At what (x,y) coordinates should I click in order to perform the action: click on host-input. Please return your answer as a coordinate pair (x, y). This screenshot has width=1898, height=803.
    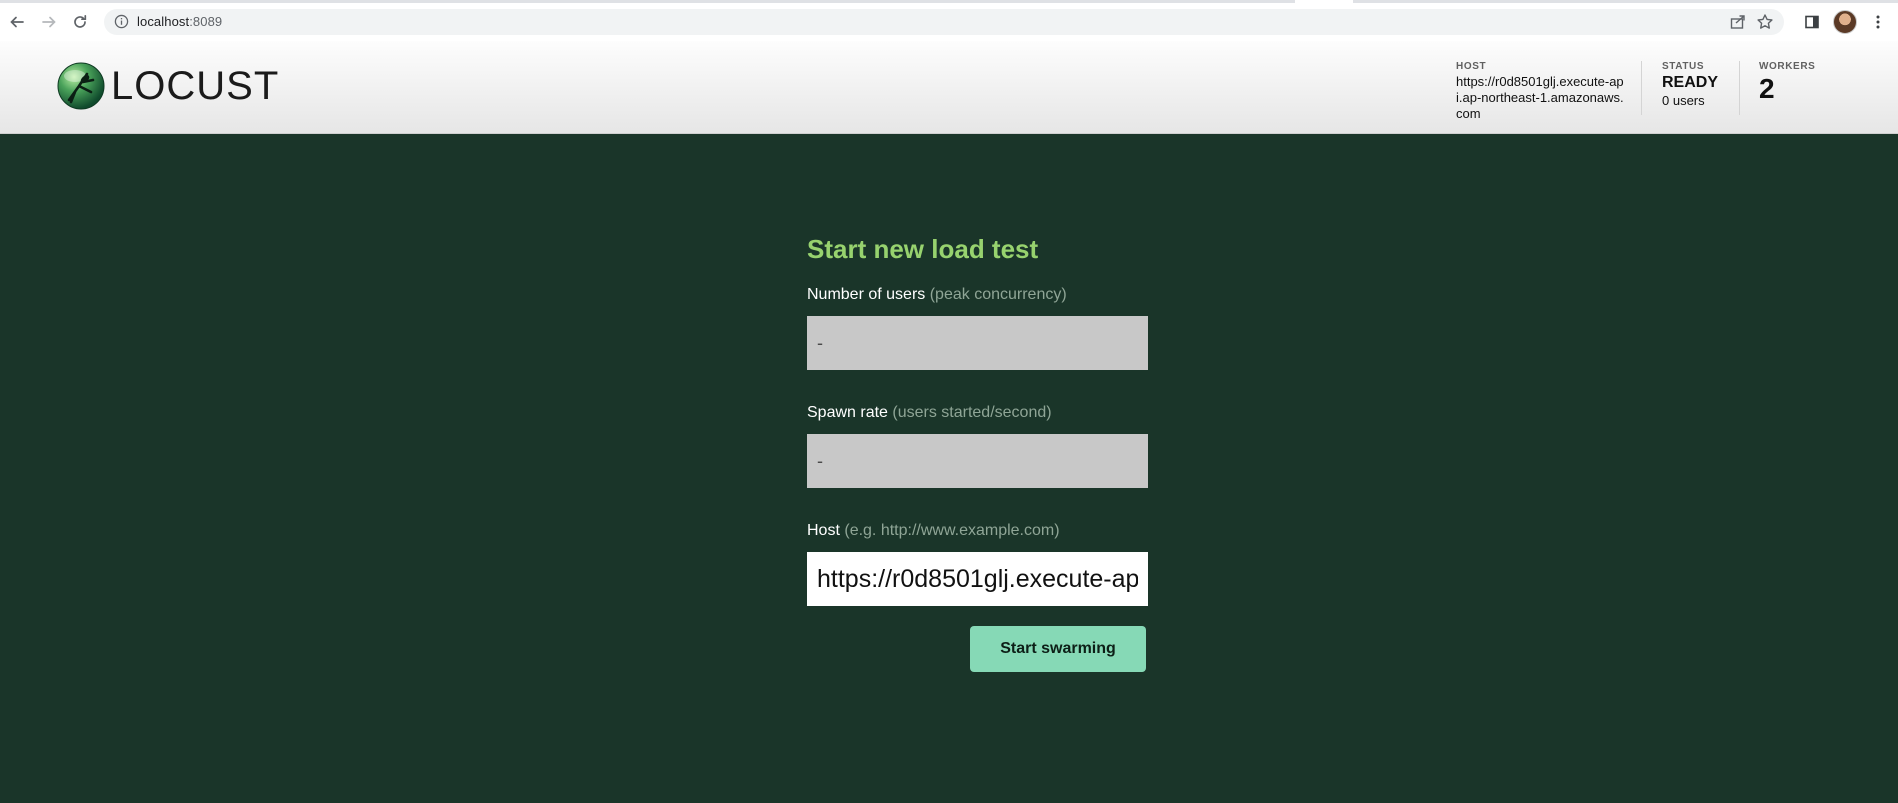
    Looking at the image, I should click on (977, 579).